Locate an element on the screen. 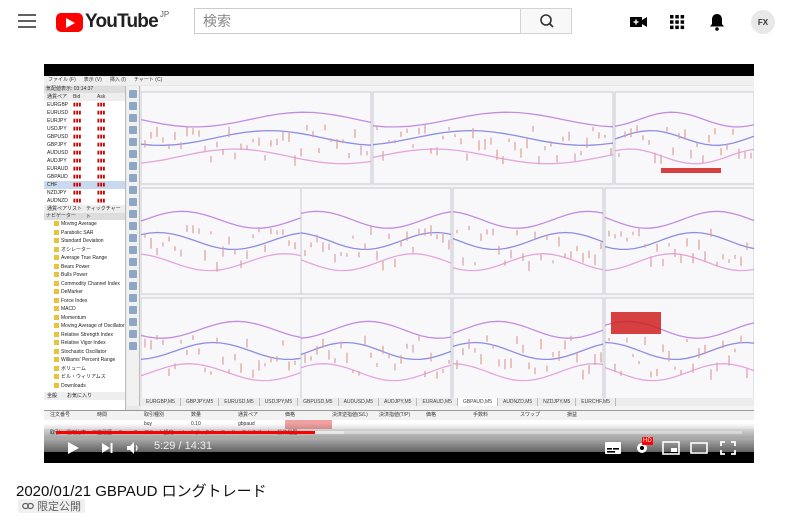 The image size is (800, 520). quote-symbol: AUDJPY is located at coordinates (57, 161).